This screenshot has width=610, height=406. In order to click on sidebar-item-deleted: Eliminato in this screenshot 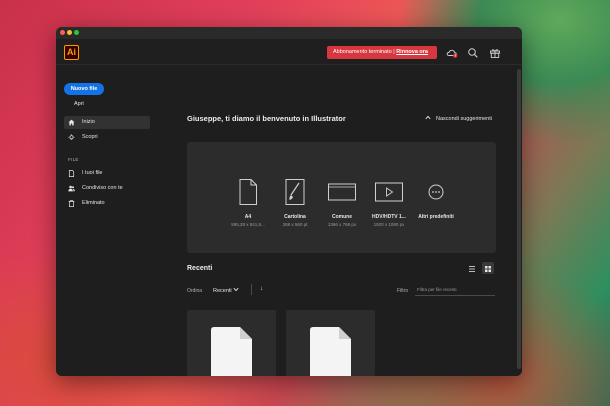, I will do `click(107, 203)`.